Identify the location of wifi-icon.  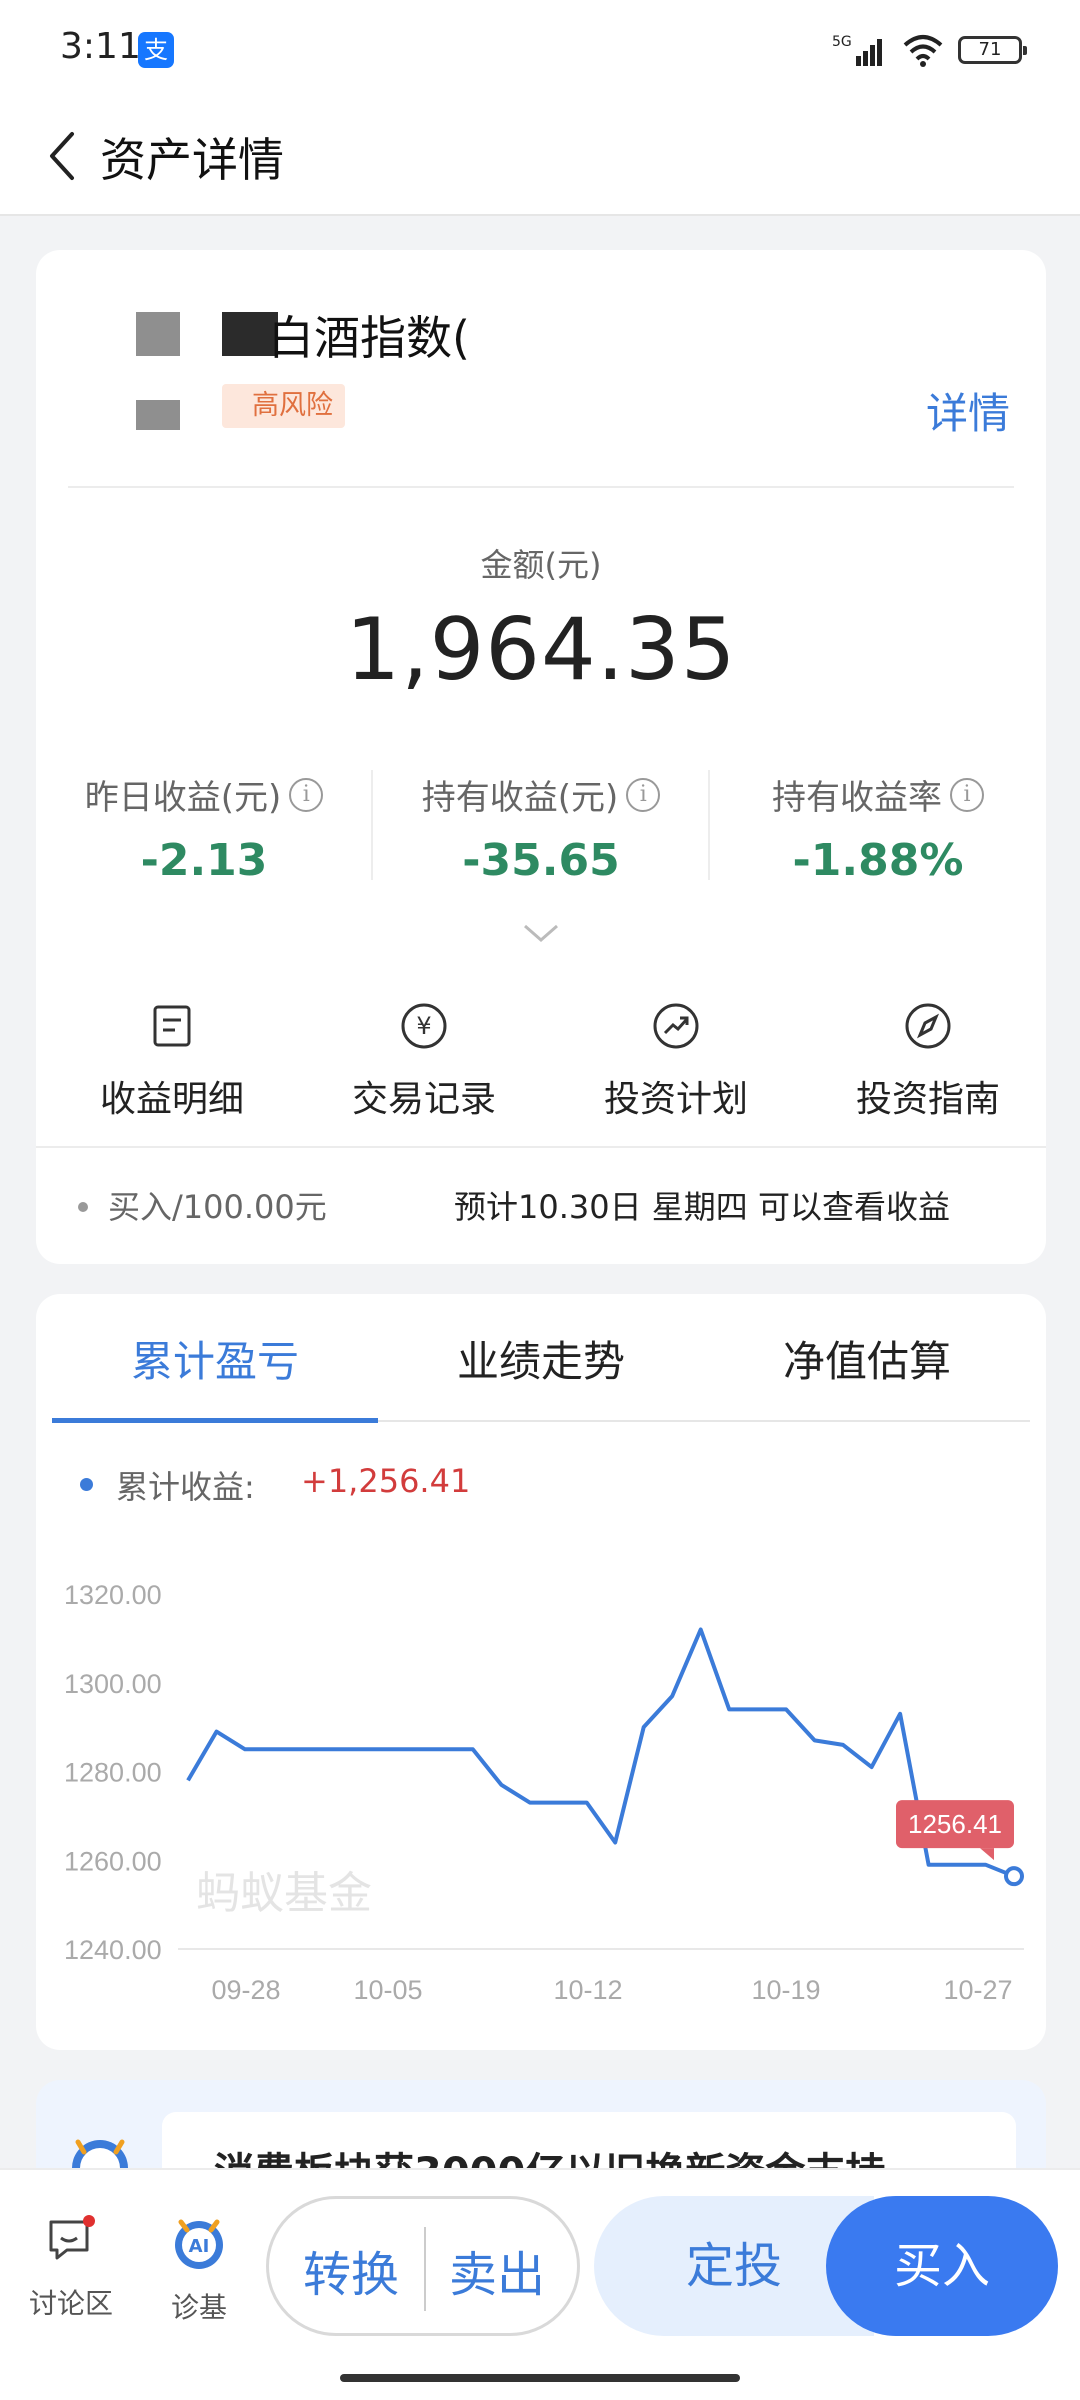
(923, 51).